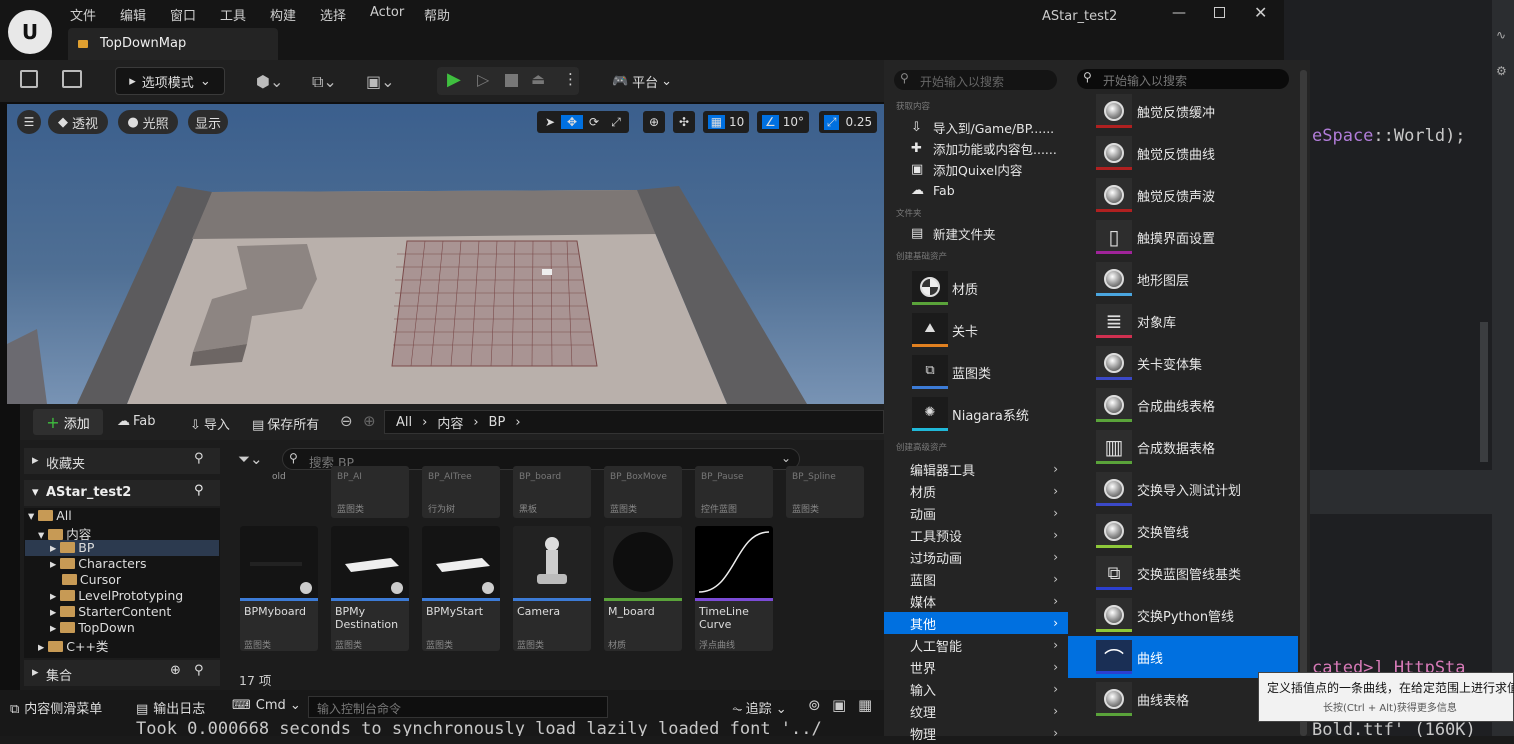  I want to click on grid-snap: ▦ 10, so click(726, 122).